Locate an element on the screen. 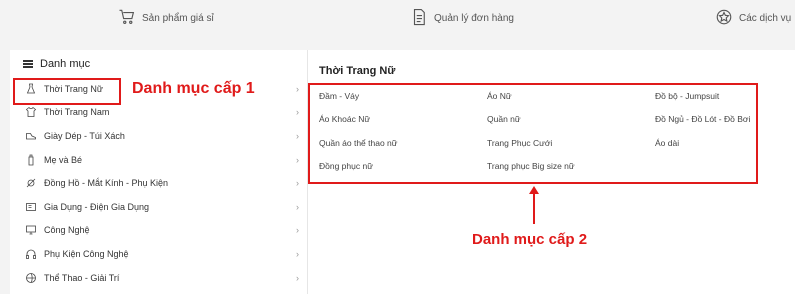 Image resolution: width=795 pixels, height=294 pixels. shoe-icon is located at coordinates (31, 136).